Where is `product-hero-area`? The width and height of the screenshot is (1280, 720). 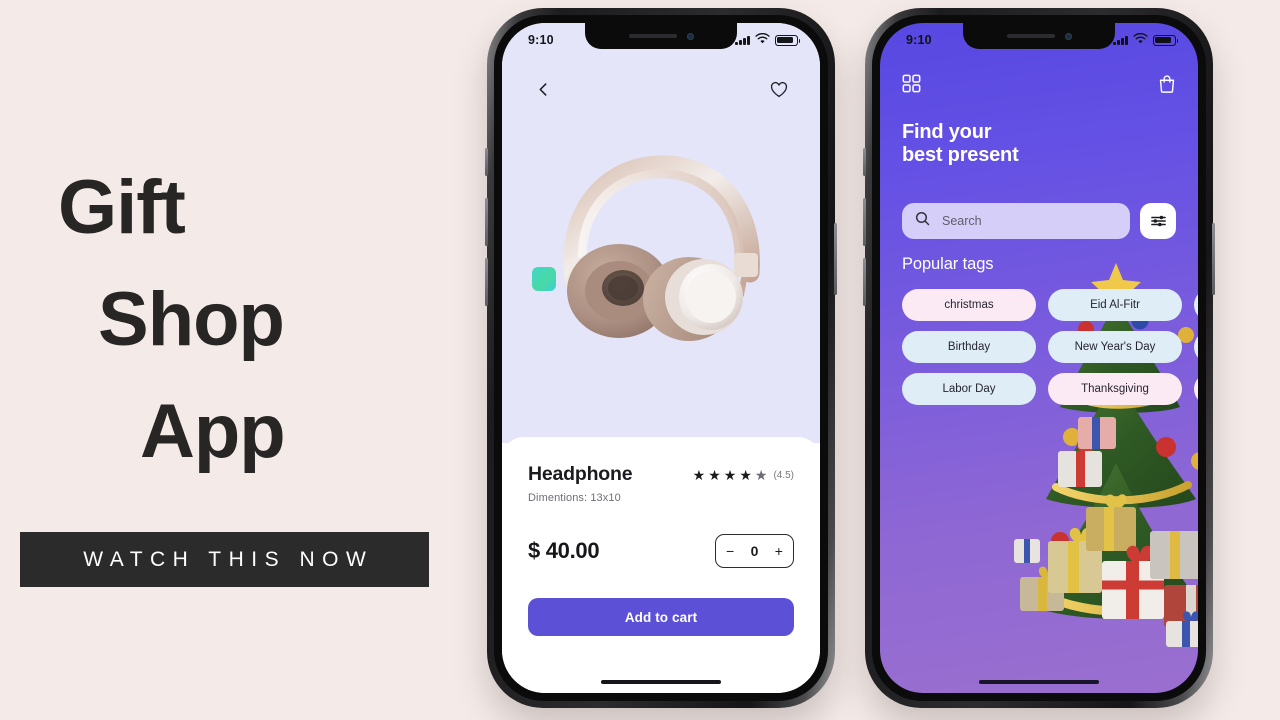 product-hero-area is located at coordinates (661, 233).